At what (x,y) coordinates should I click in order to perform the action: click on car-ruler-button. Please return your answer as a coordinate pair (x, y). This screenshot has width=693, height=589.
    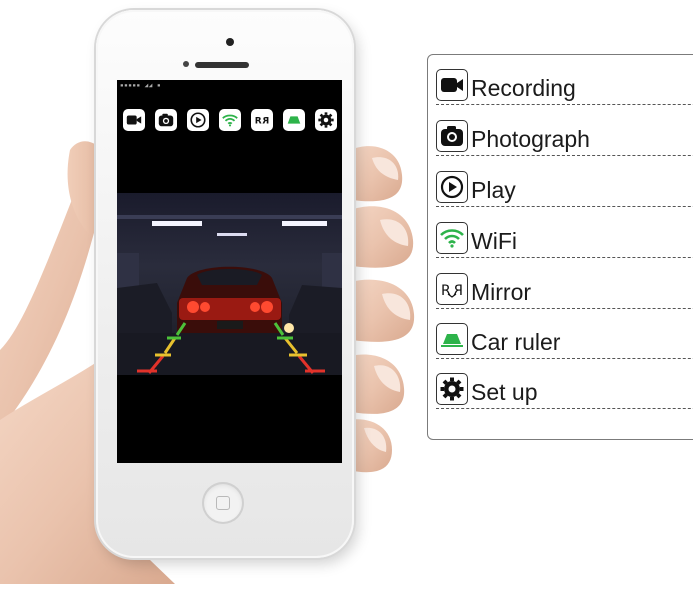
    Looking at the image, I should click on (294, 120).